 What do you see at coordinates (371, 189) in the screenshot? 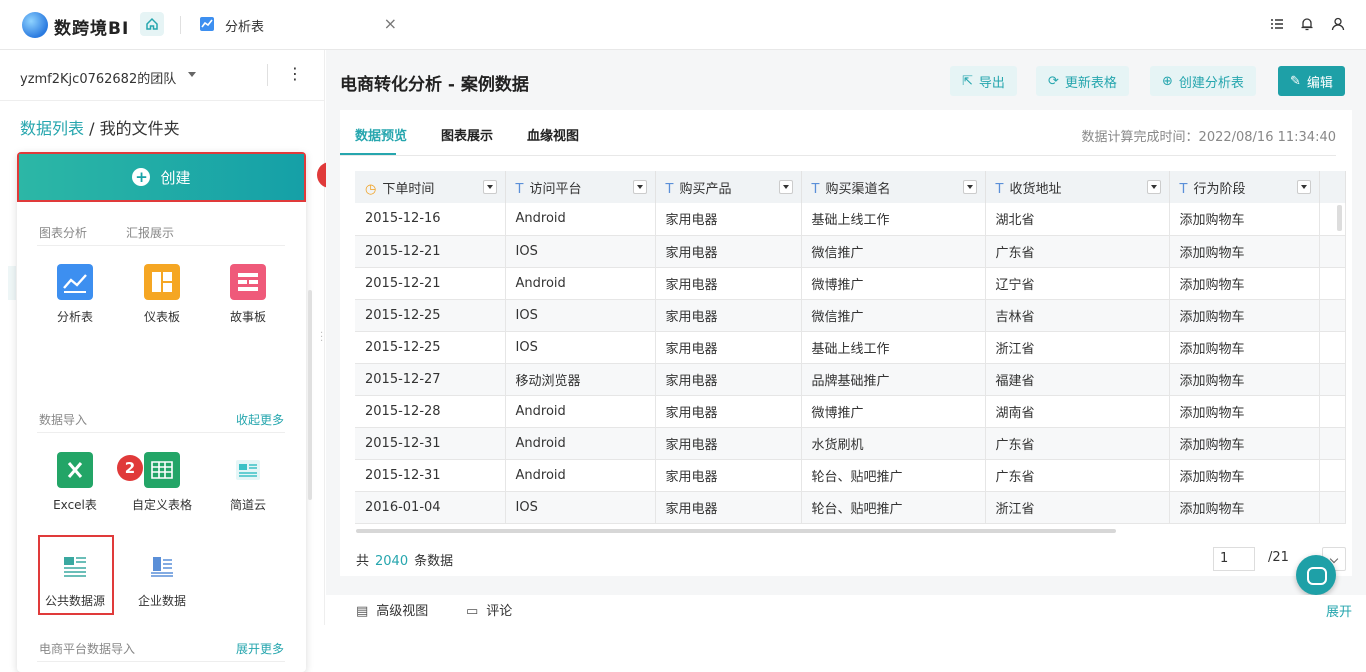
I see `clock-icon: ◷` at bounding box center [371, 189].